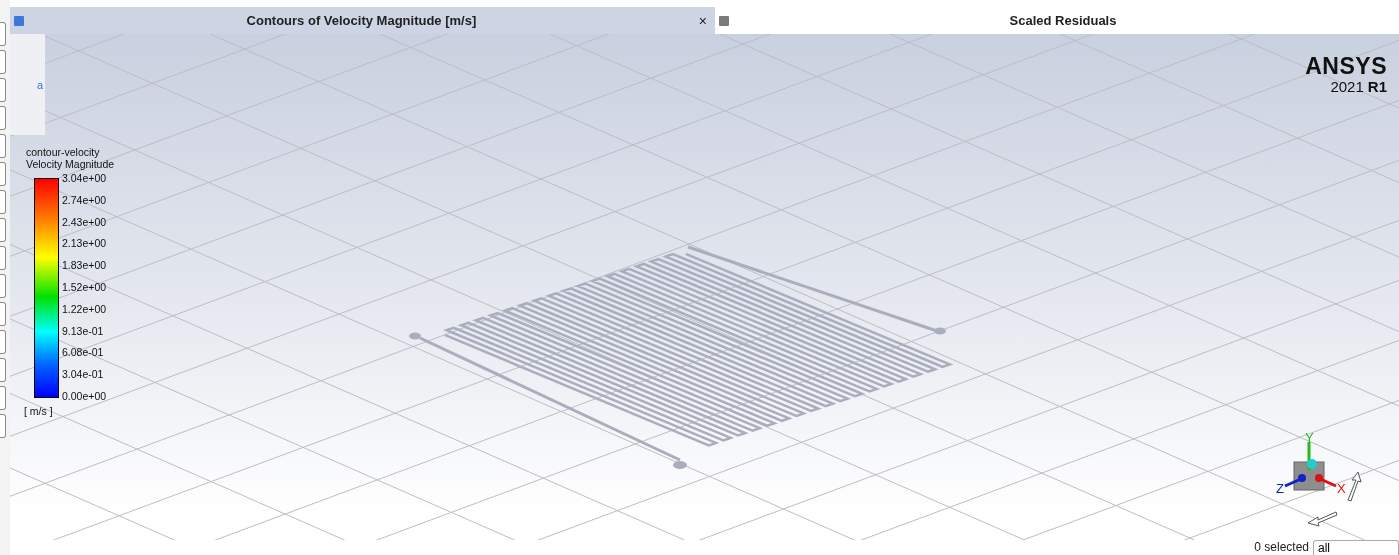  Describe the element at coordinates (83, 352) in the screenshot. I see `legend-tick-label: 6.08e-01` at that location.